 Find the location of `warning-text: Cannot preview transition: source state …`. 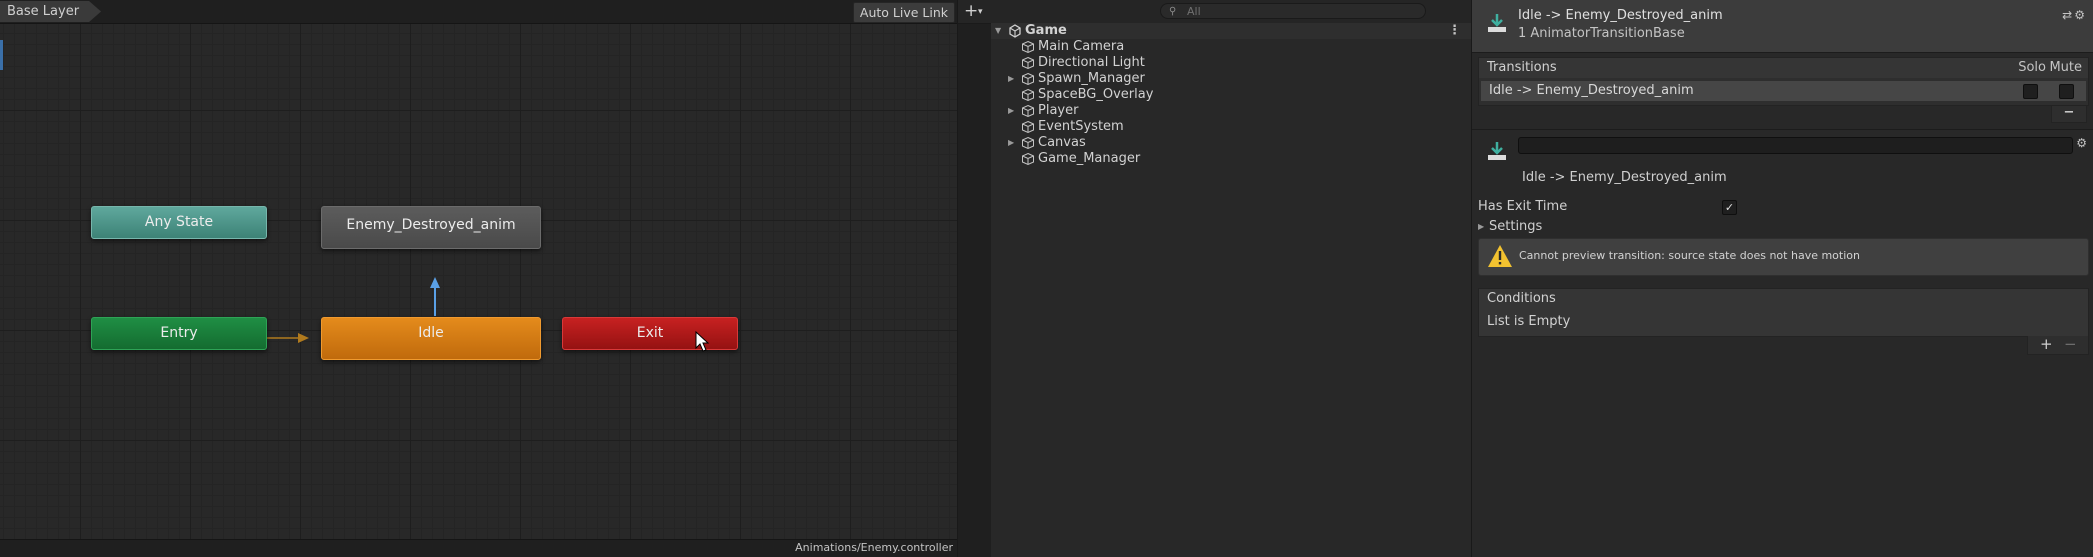

warning-text: Cannot preview transition: source state … is located at coordinates (1689, 255).